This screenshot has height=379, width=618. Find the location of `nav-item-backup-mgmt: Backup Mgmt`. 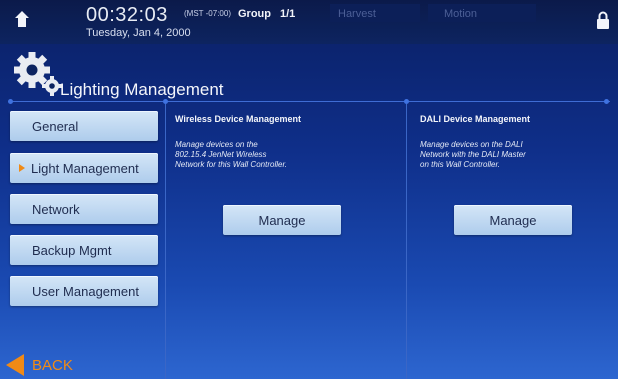

nav-item-backup-mgmt: Backup Mgmt is located at coordinates (84, 250).